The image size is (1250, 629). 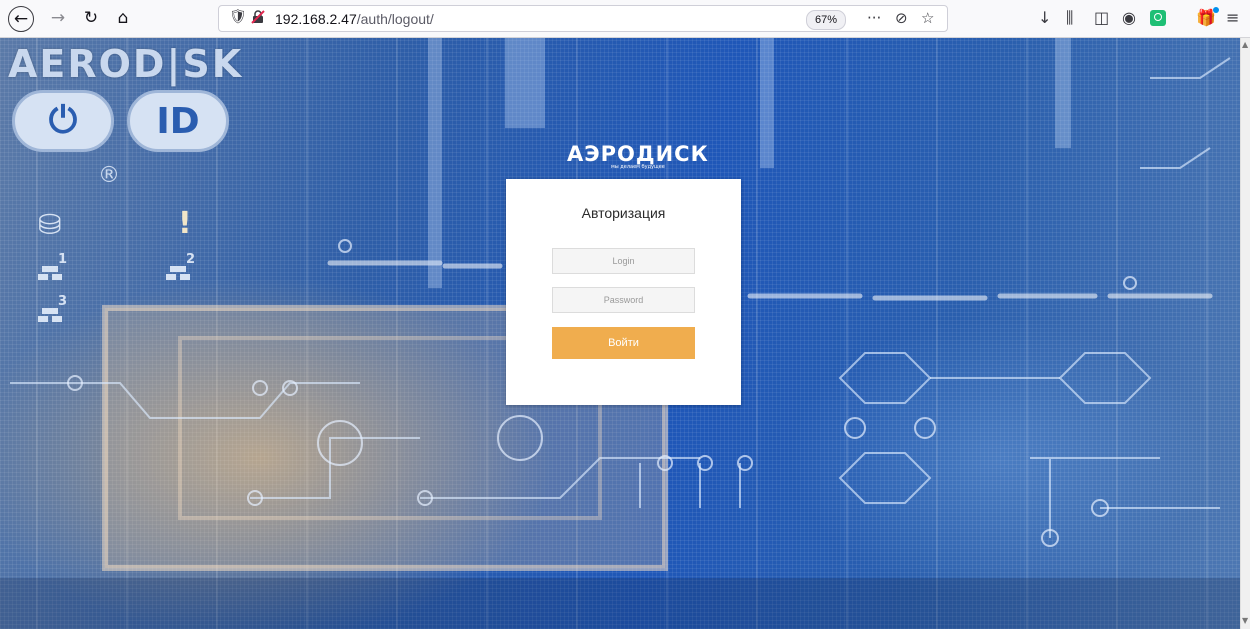 I want to click on downloads-icon: ↓, so click(x=1044, y=18).